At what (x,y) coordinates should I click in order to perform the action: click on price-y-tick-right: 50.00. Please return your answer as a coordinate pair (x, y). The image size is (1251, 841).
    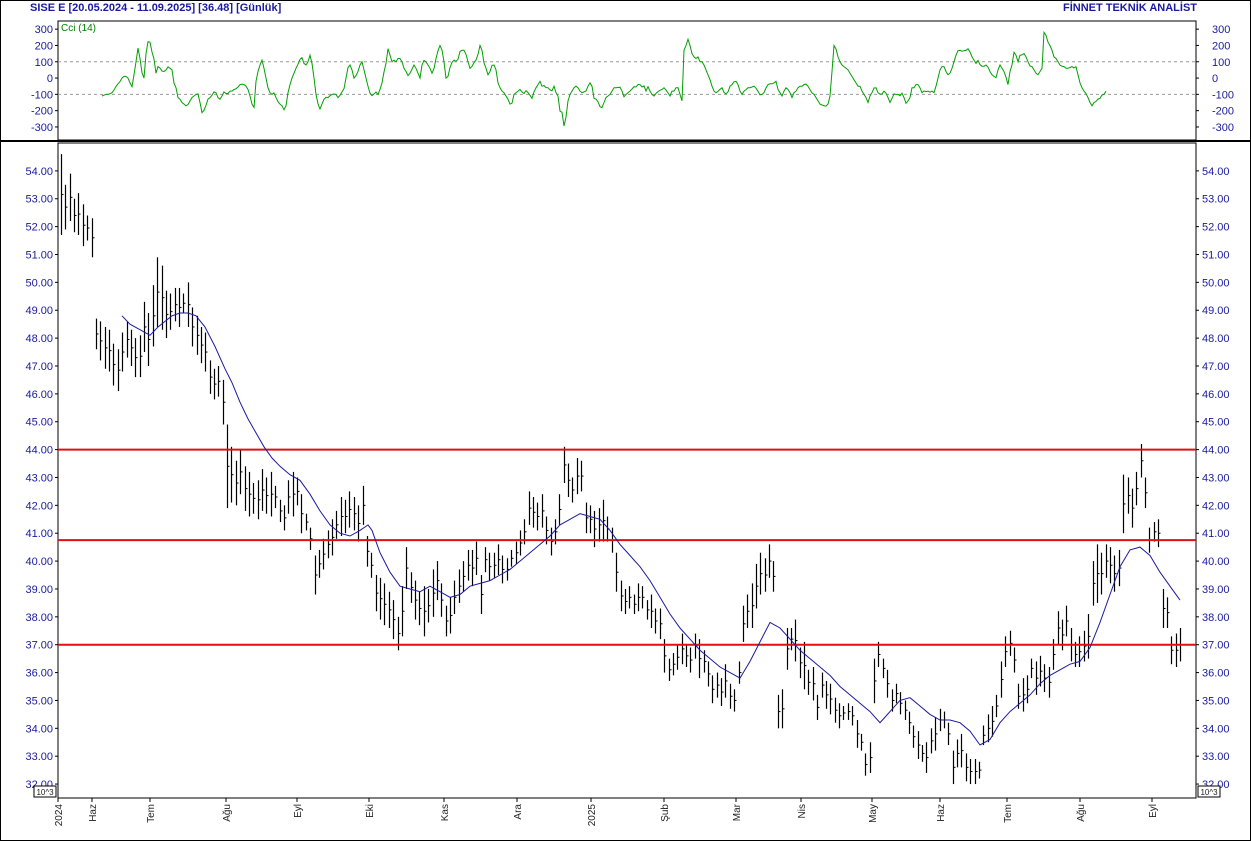
    Looking at the image, I should click on (1216, 283).